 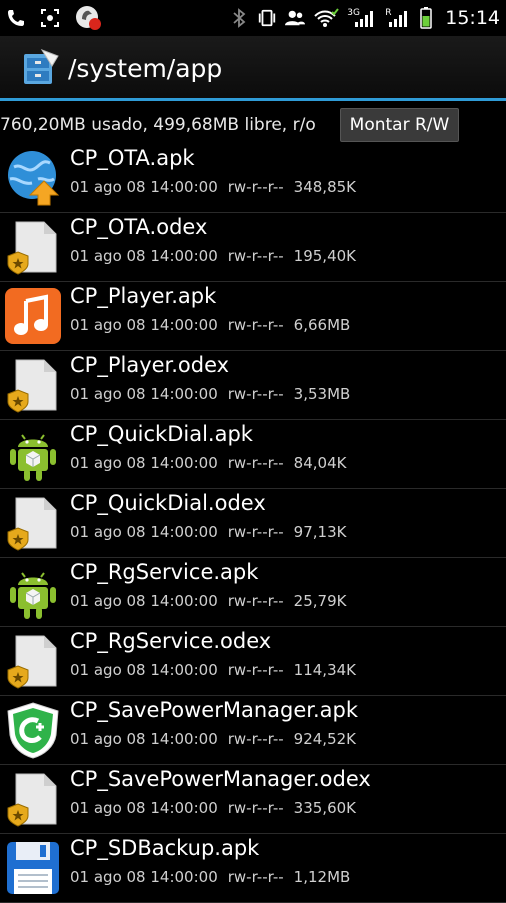 I want to click on signal-icon: R, so click(x=398, y=18).